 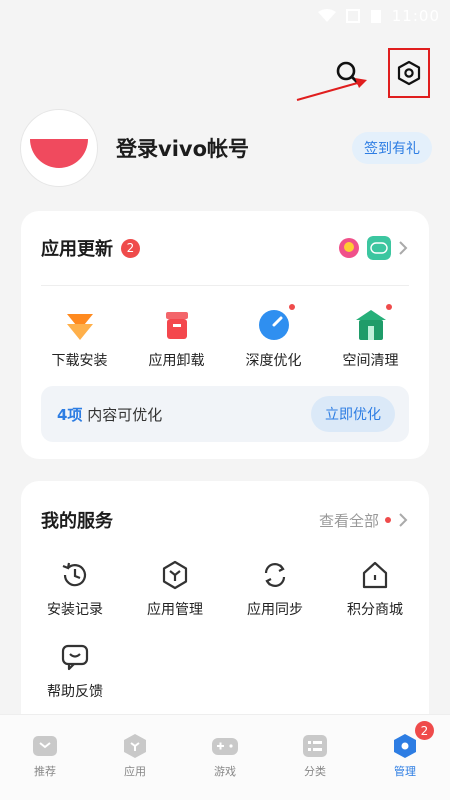 I want to click on optimize-count: 4项, so click(x=70, y=414).